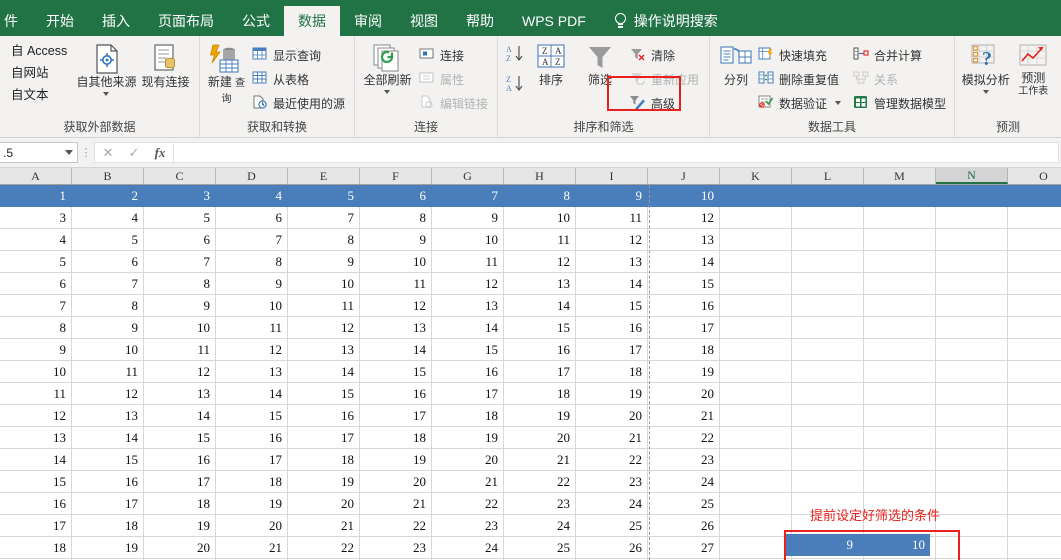 Image resolution: width=1061 pixels, height=560 pixels. What do you see at coordinates (480, 21) in the screenshot?
I see `tab-help: 帮助` at bounding box center [480, 21].